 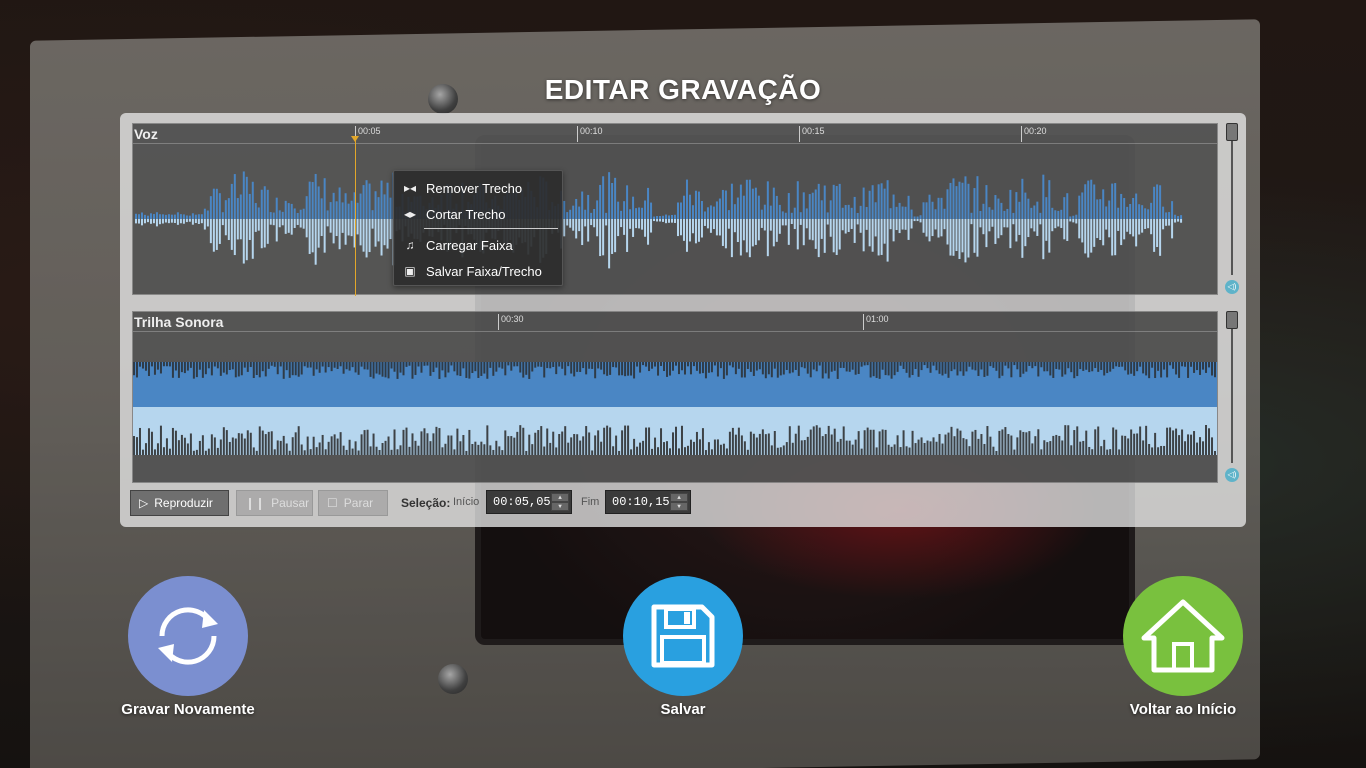 What do you see at coordinates (675, 322) in the screenshot?
I see `soundtrack-timeline-ruler: 00:30 01:00` at bounding box center [675, 322].